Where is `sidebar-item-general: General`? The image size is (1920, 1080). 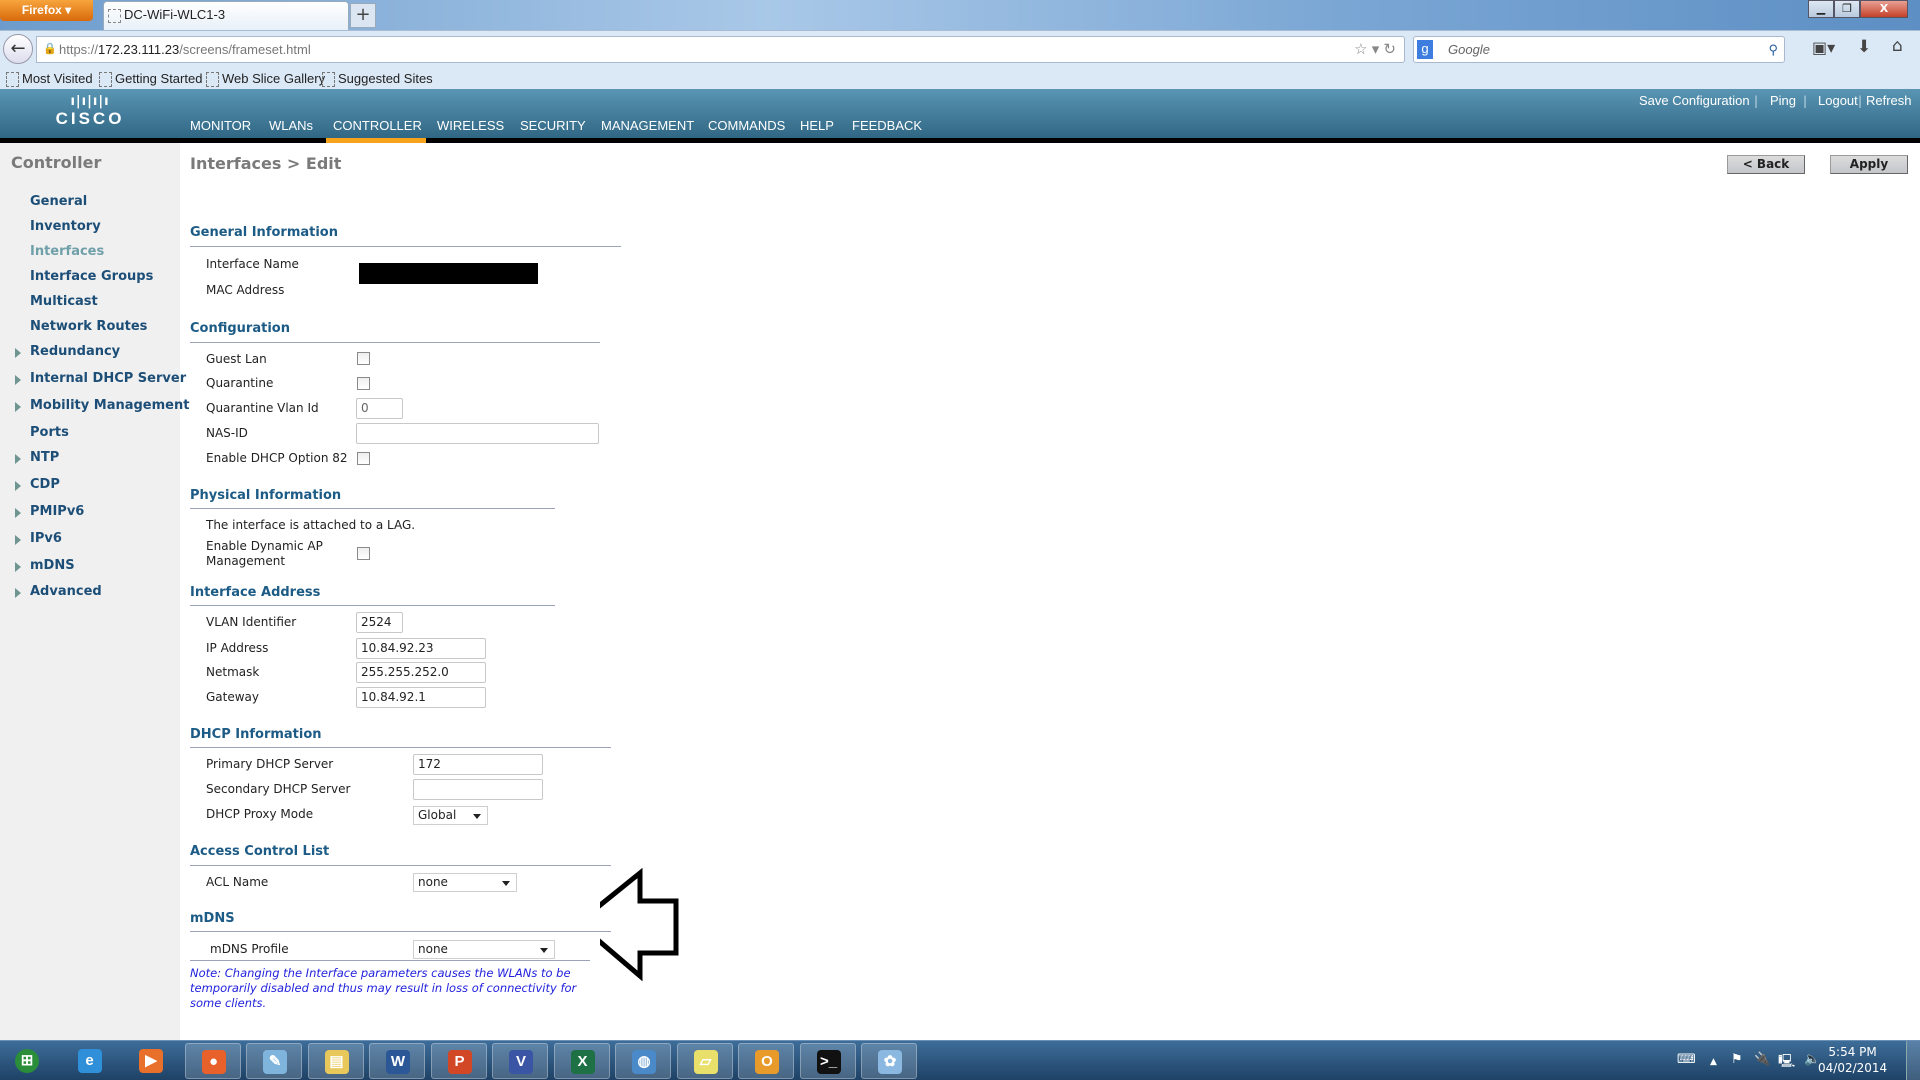 sidebar-item-general: General is located at coordinates (58, 201).